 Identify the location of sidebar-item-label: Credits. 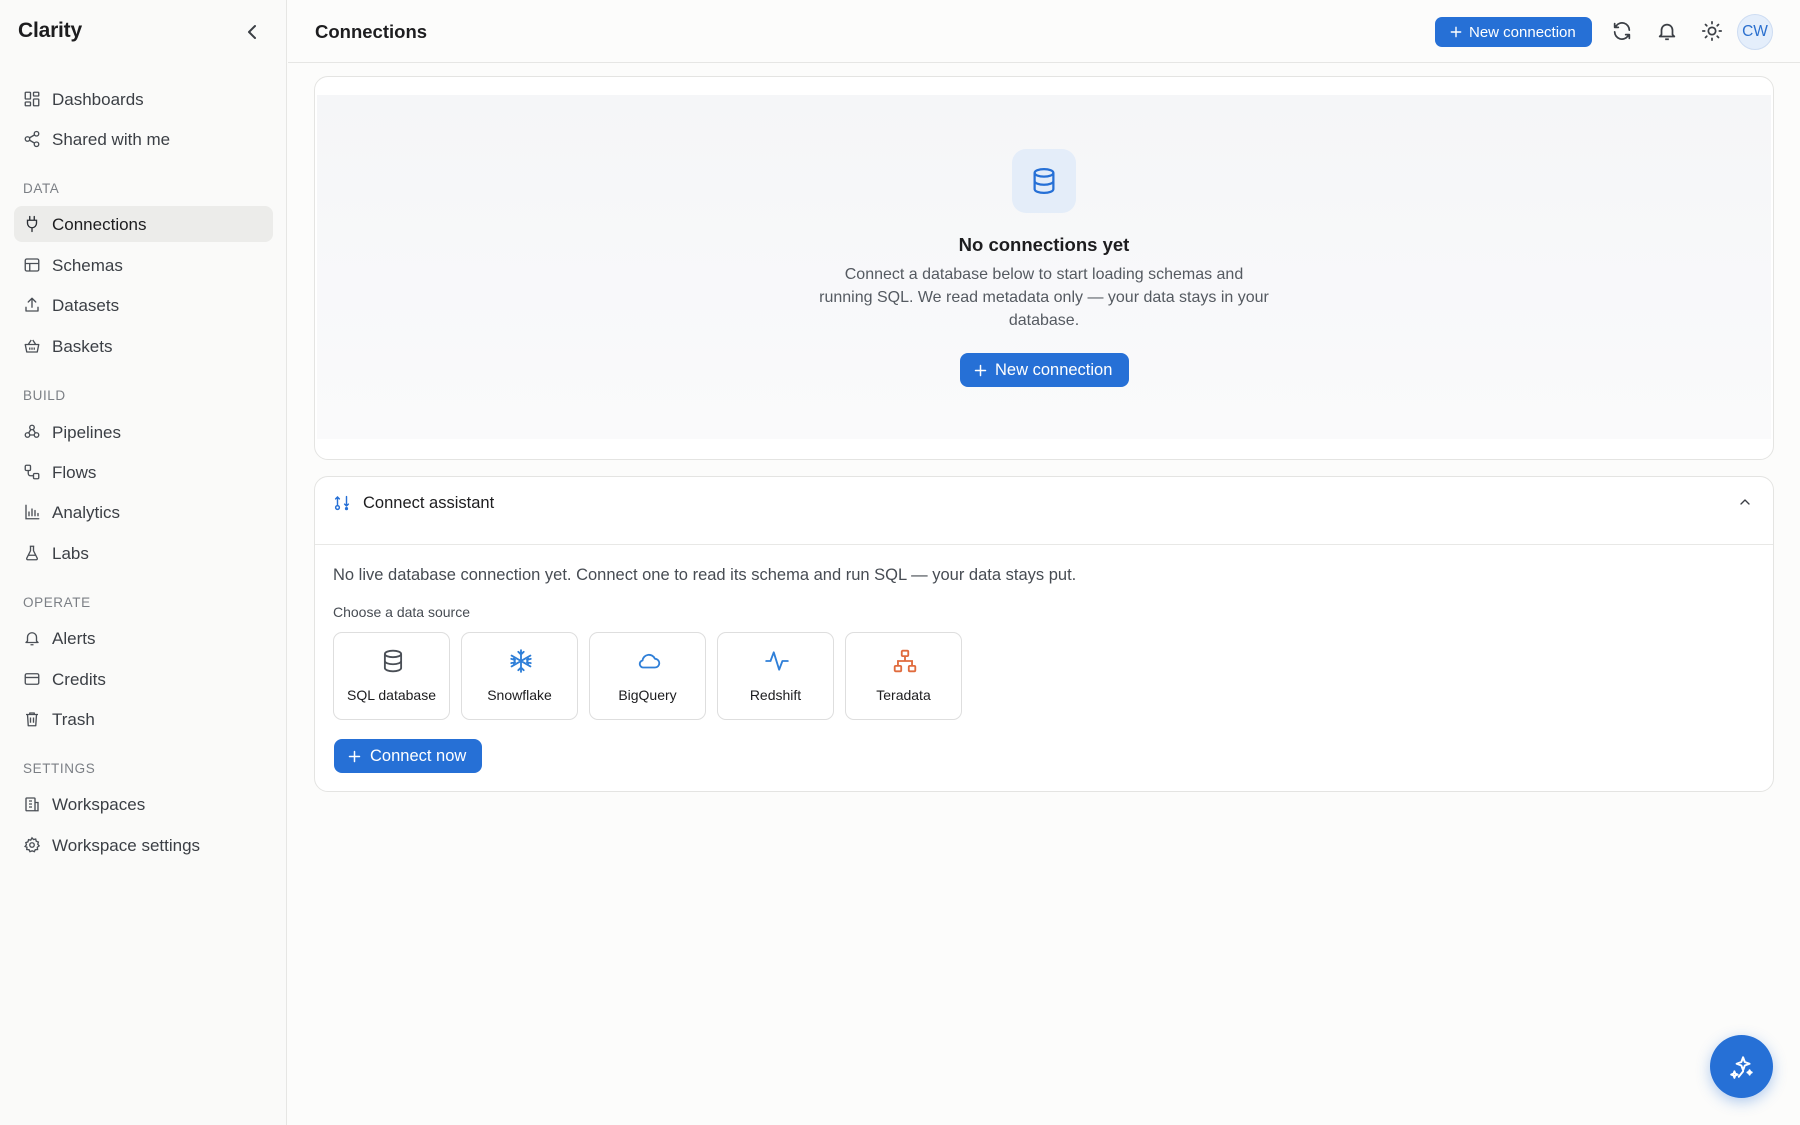
(79, 679).